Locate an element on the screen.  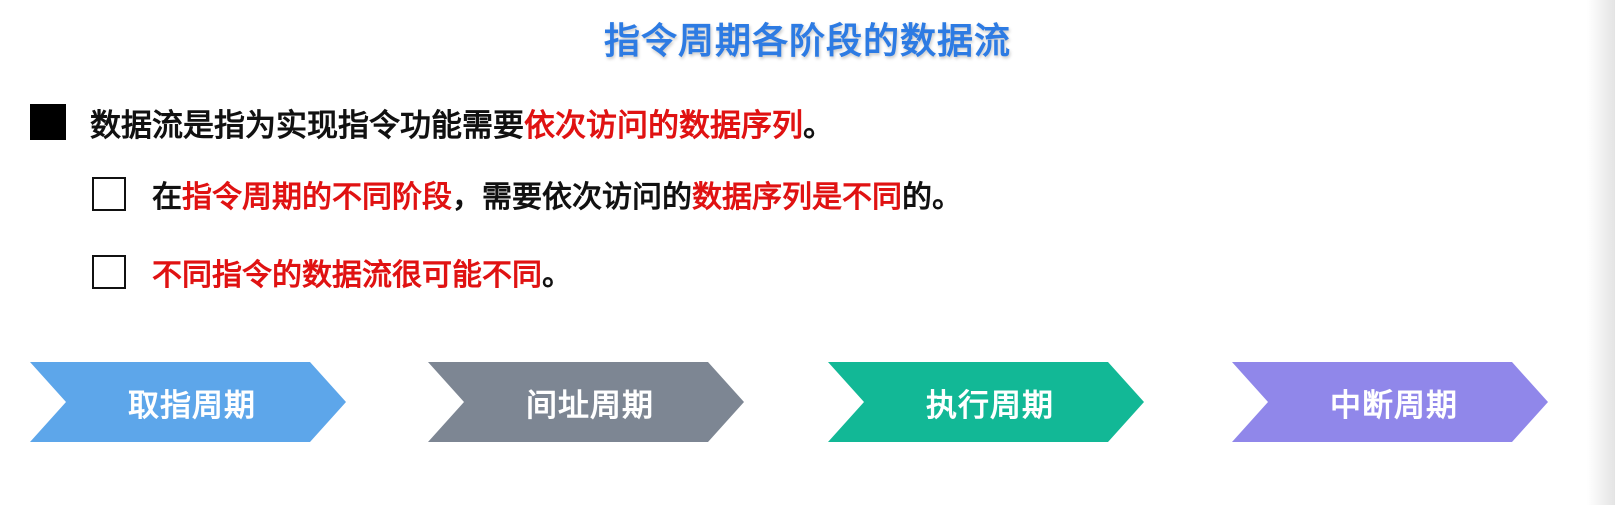
sub-bullet-instructions-highlight: 不同指令的数据流很可能不同 is located at coordinates (347, 275).